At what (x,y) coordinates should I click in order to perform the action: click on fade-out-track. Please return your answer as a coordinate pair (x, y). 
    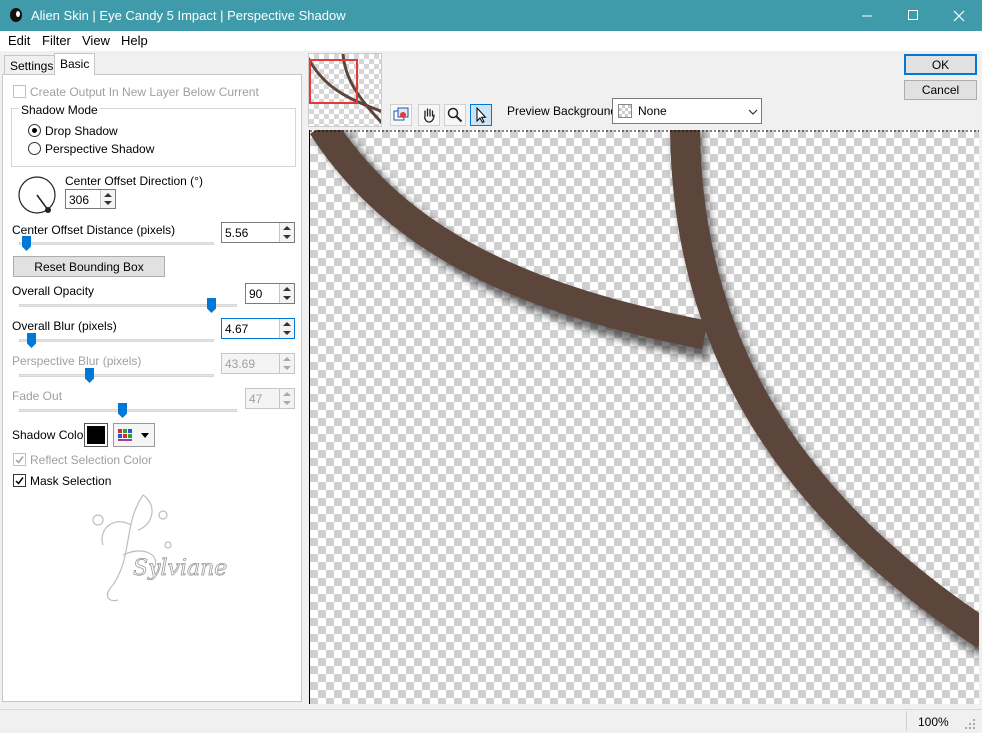
    Looking at the image, I should click on (128, 410).